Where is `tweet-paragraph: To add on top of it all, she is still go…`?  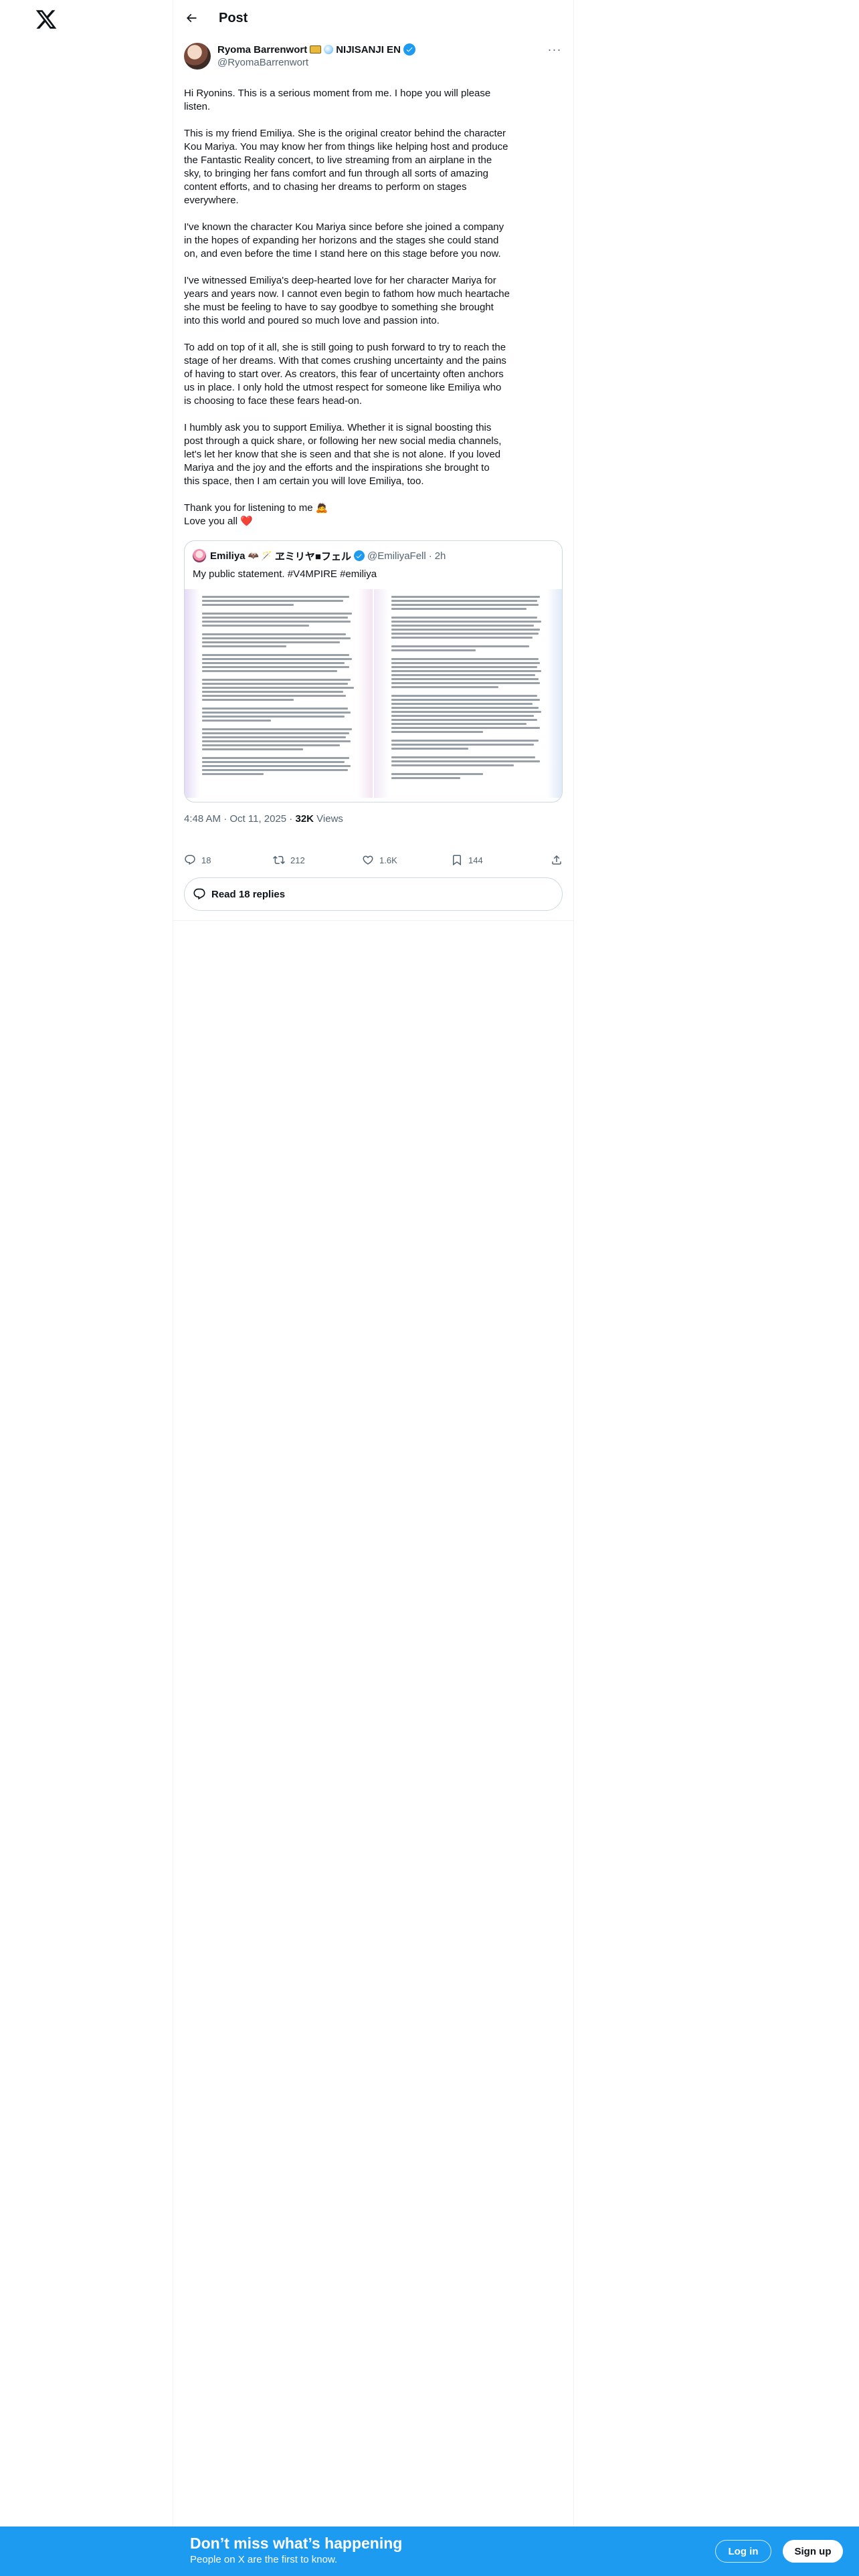 tweet-paragraph: To add on top of it all, she is still go… is located at coordinates (373, 375).